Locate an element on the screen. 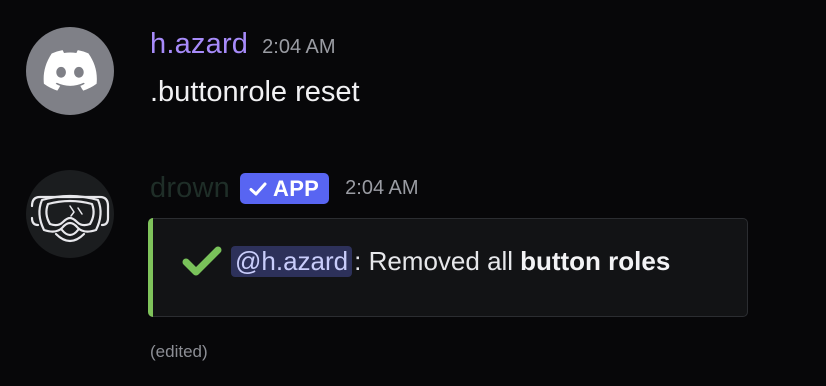  check-icon is located at coordinates (258, 188).